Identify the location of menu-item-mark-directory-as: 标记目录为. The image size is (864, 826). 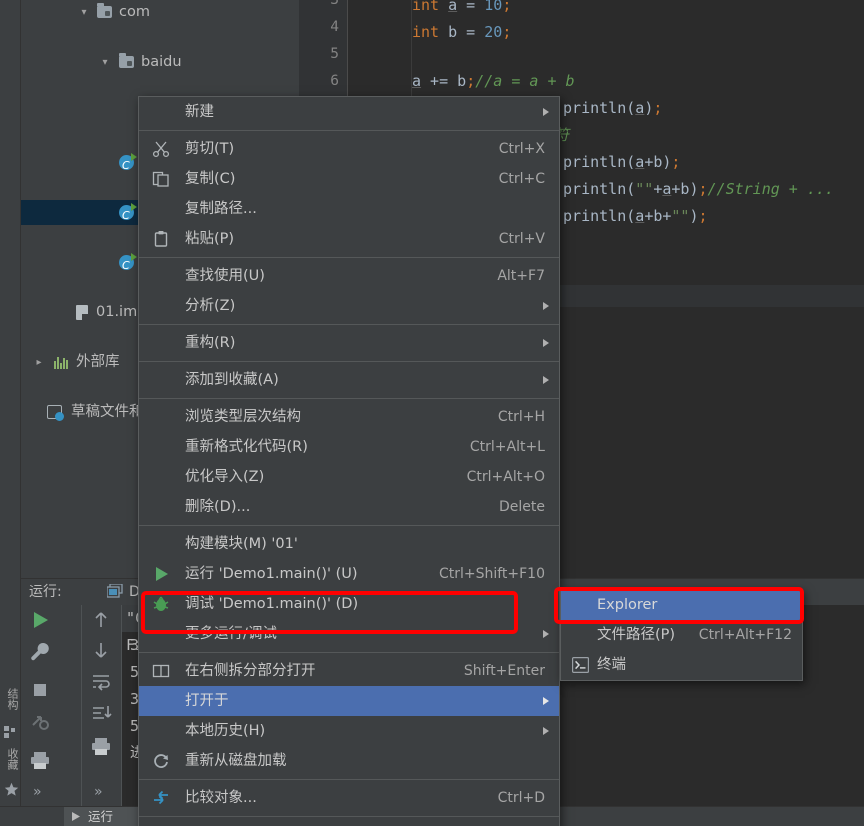
(349, 823).